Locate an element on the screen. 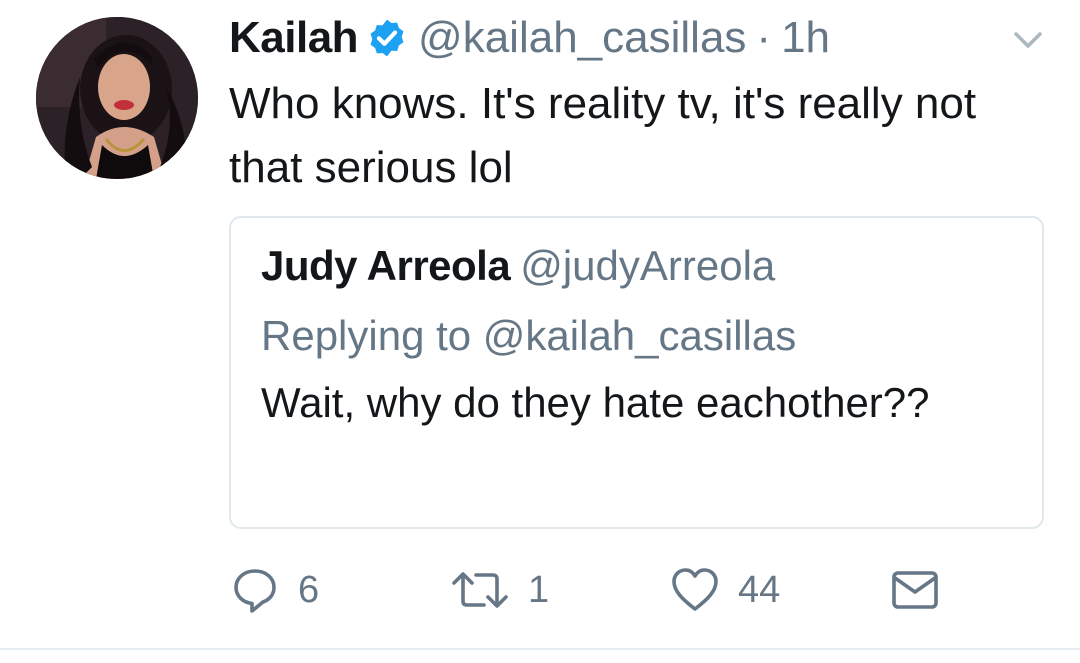  replying-to: Replying to @kailah_casillas is located at coordinates (529, 335).